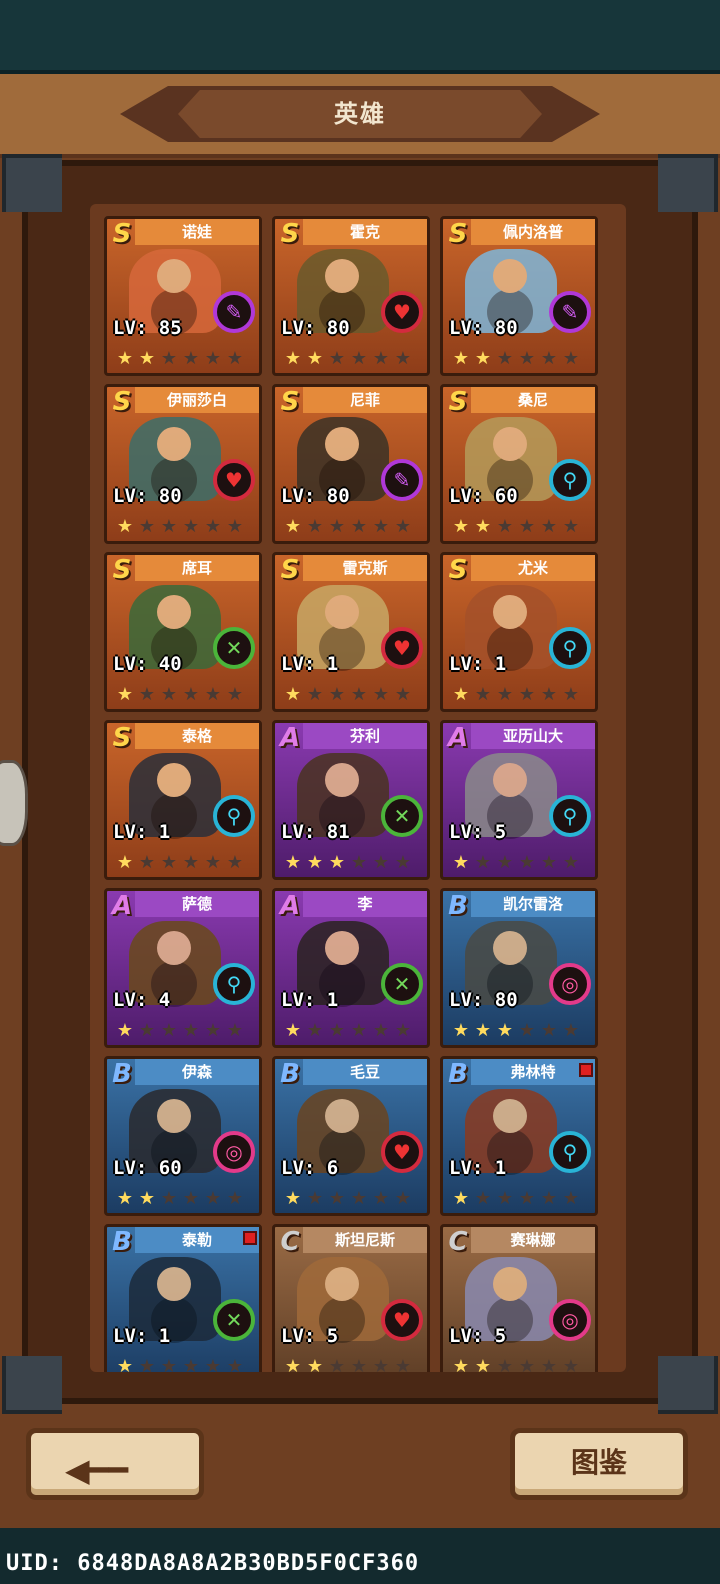 This screenshot has width=720, height=1584. I want to click on hero-name: 尤米, so click(533, 568).